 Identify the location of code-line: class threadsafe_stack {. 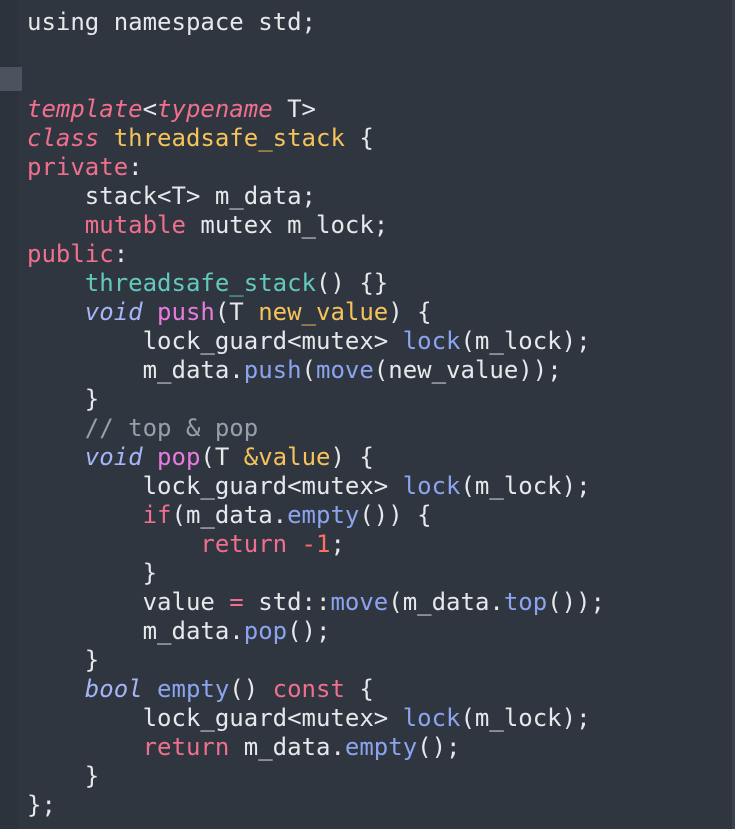
(316, 138).